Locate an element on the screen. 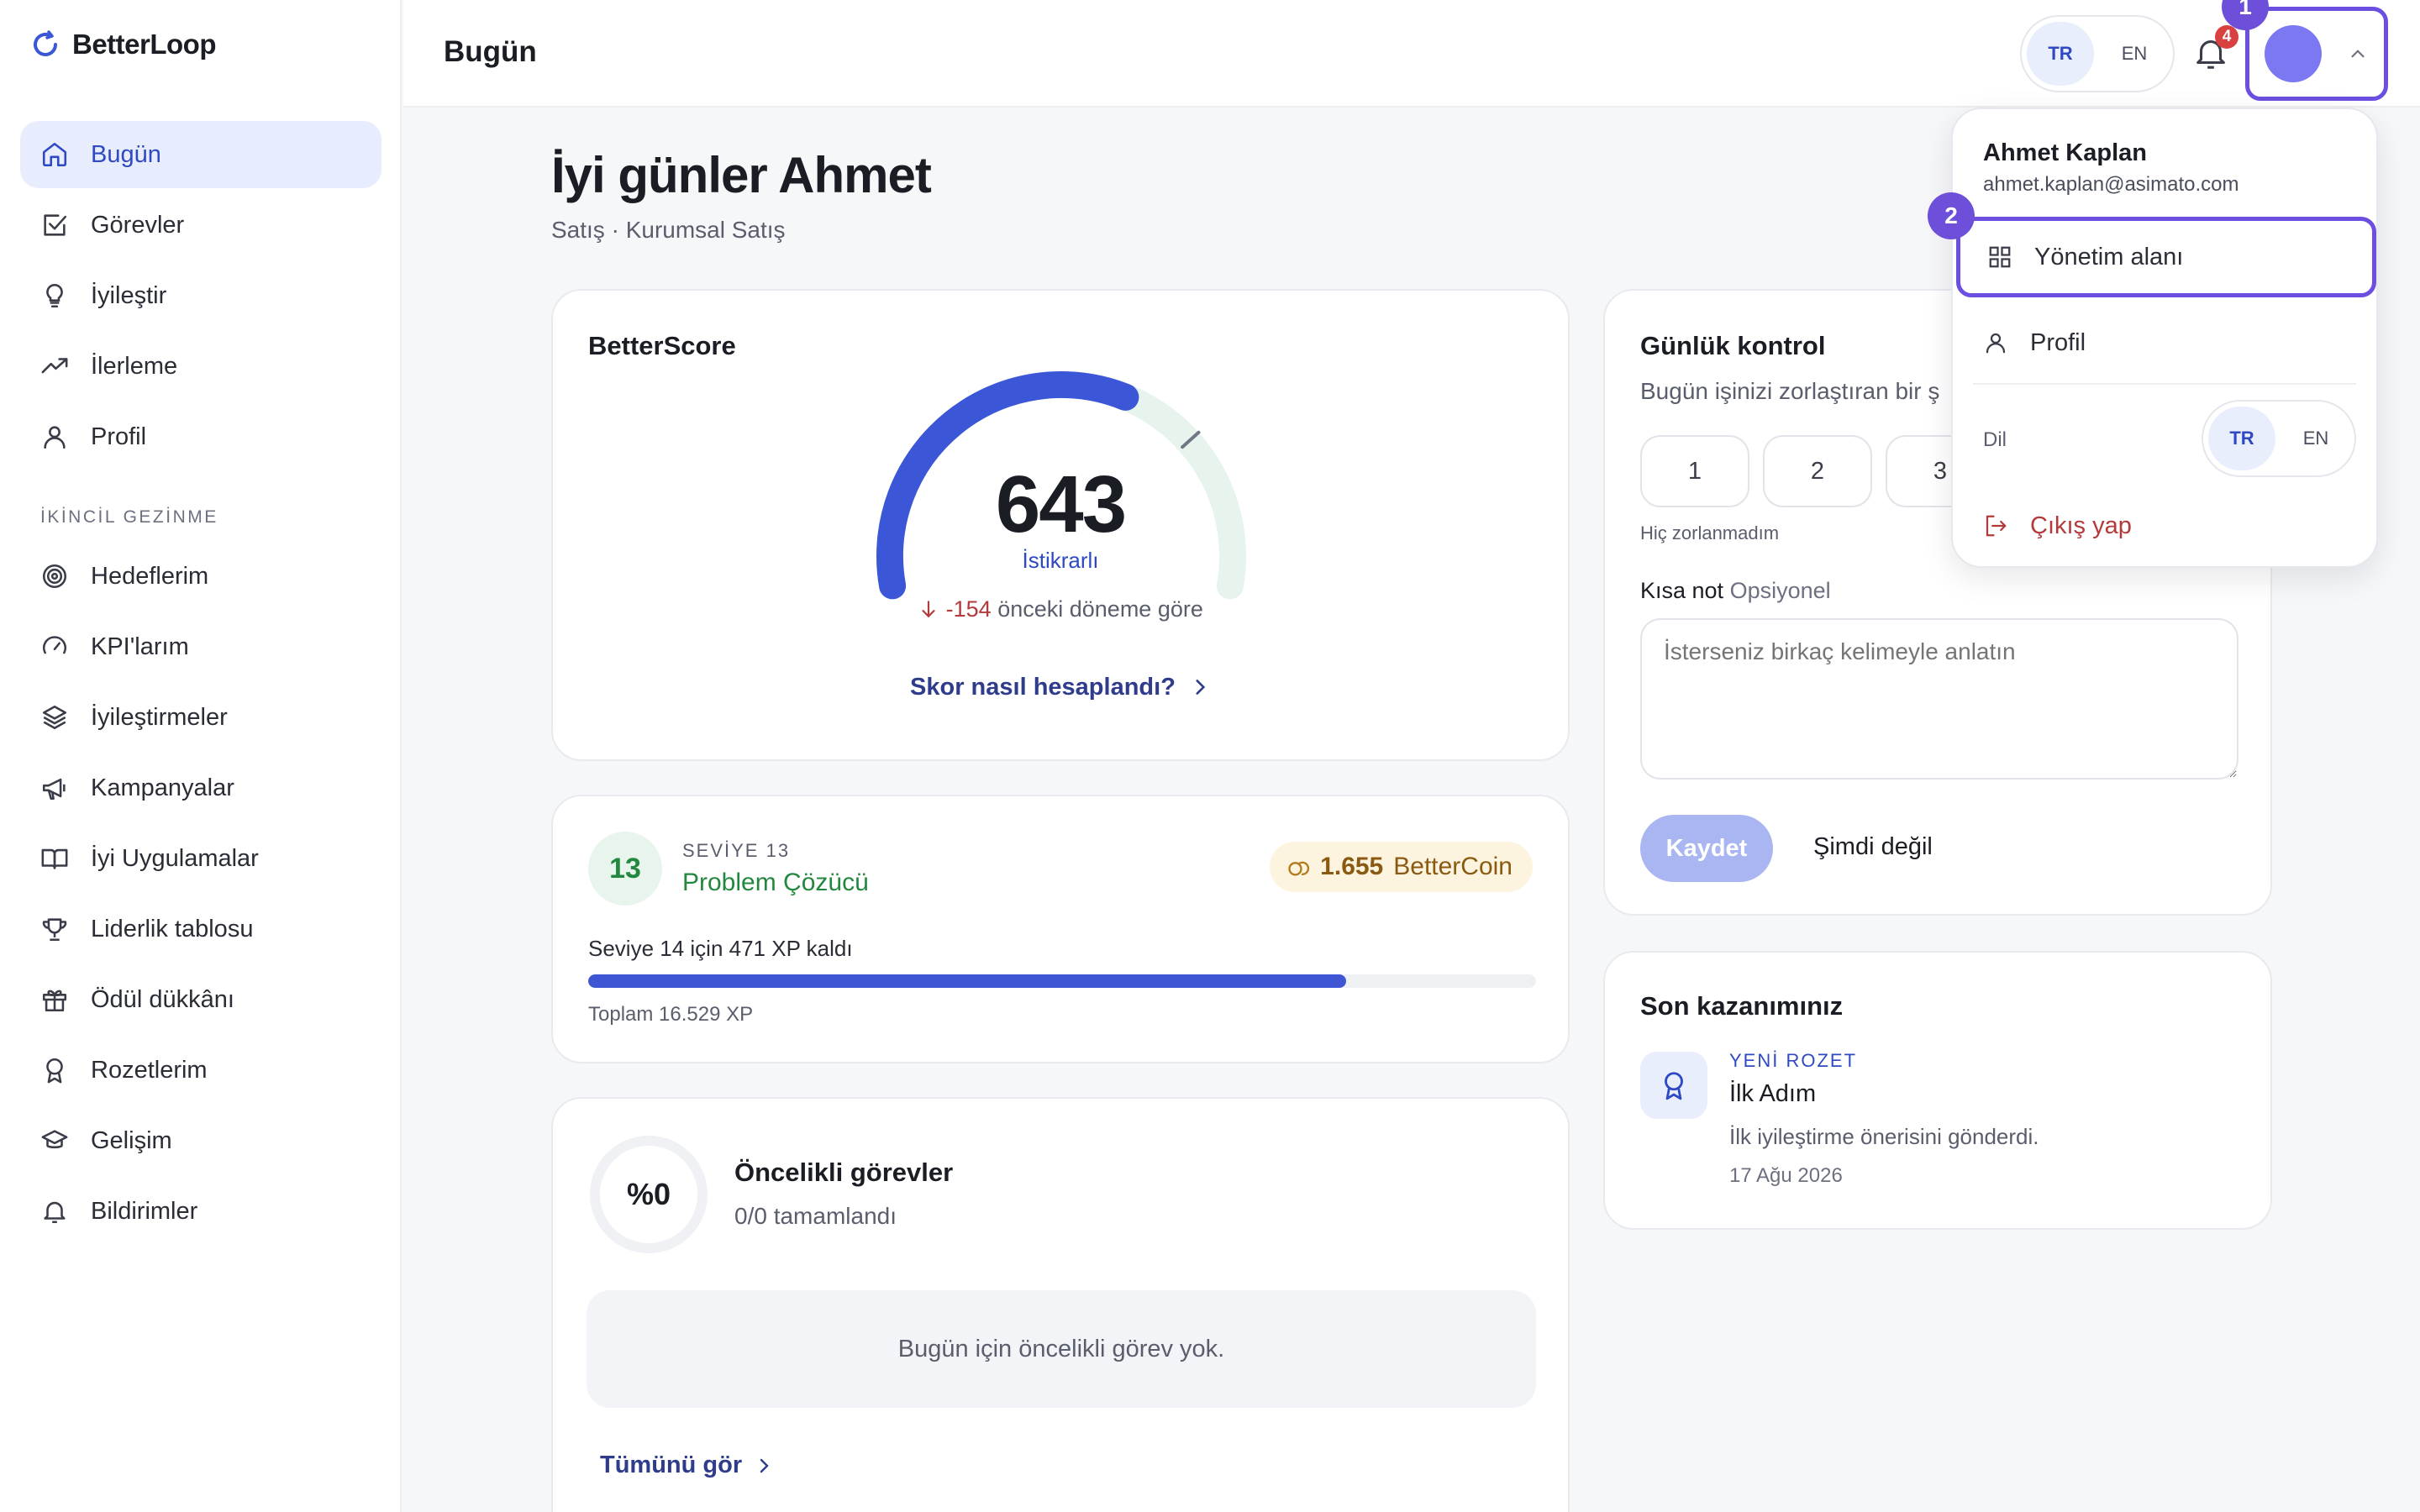  tasks-subtitle: 0/0 tamamlandı is located at coordinates (815, 1216).